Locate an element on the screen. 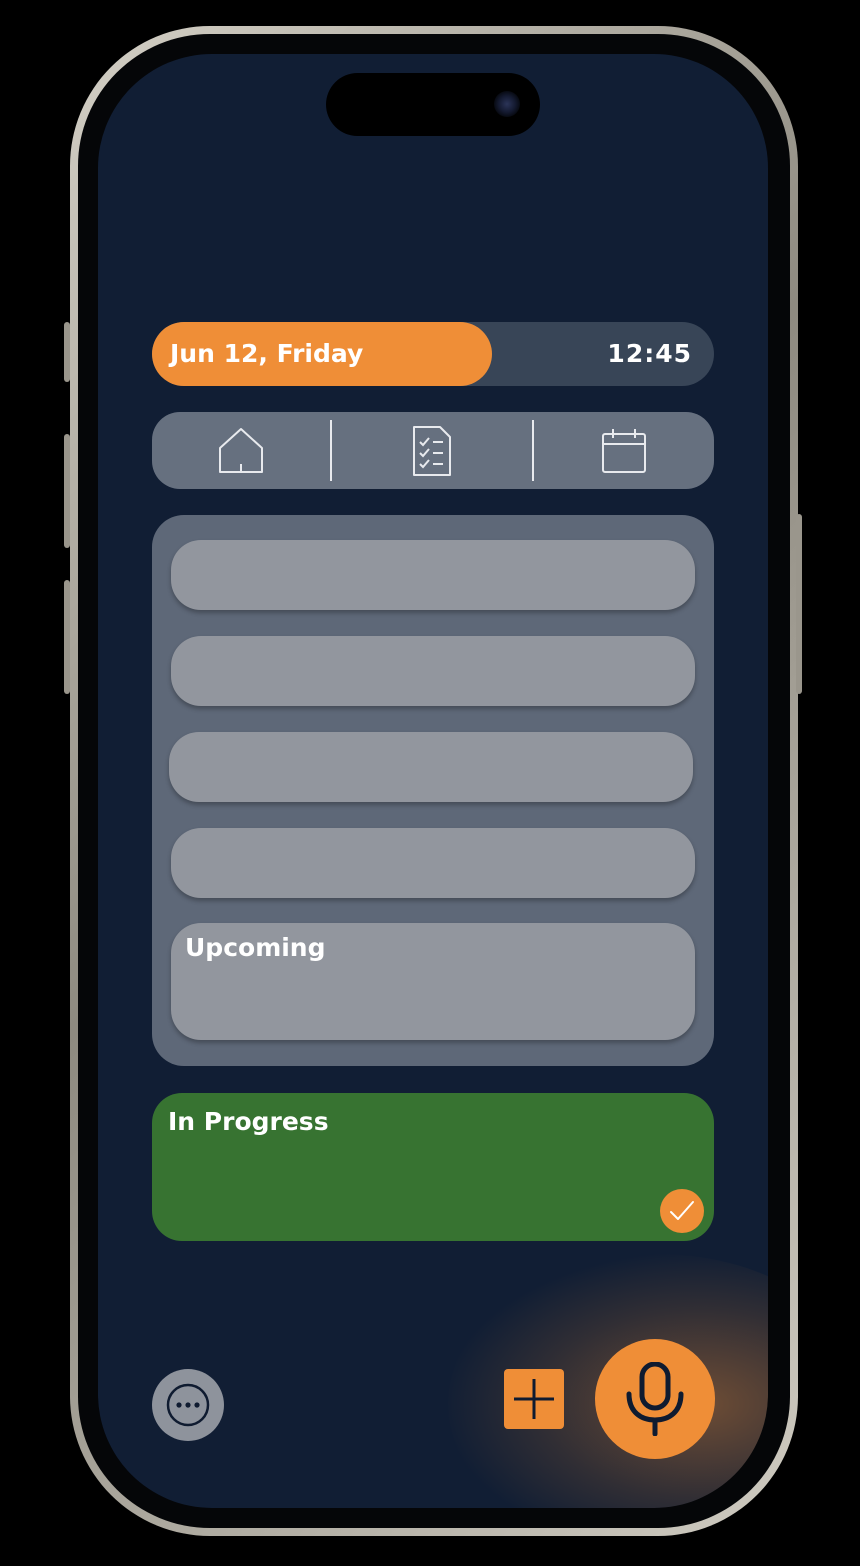 The image size is (860, 1566). more-button is located at coordinates (188, 1405).